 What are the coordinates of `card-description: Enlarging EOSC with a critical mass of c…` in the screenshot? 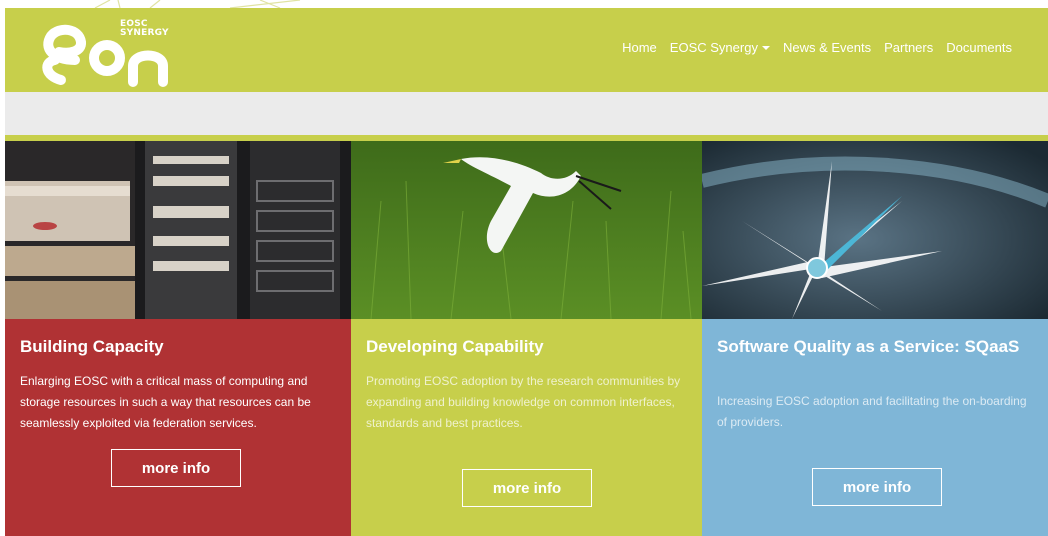 It's located at (165, 402).